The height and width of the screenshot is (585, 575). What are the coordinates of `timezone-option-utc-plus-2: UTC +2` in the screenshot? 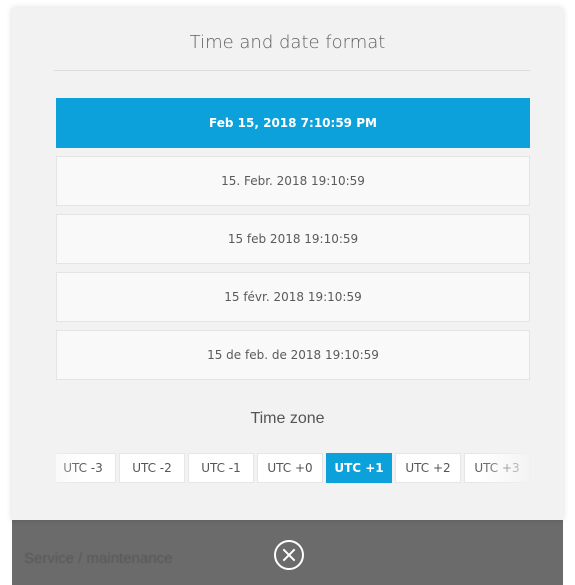 It's located at (428, 468).